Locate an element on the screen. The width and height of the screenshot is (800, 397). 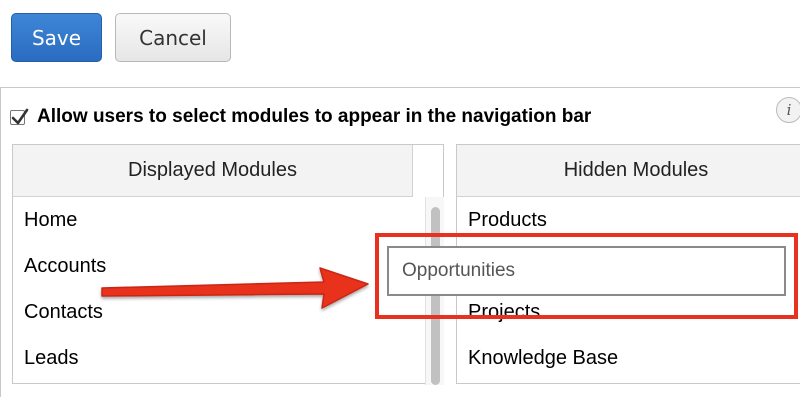
list-item: Knowledge Base is located at coordinates (628, 358).